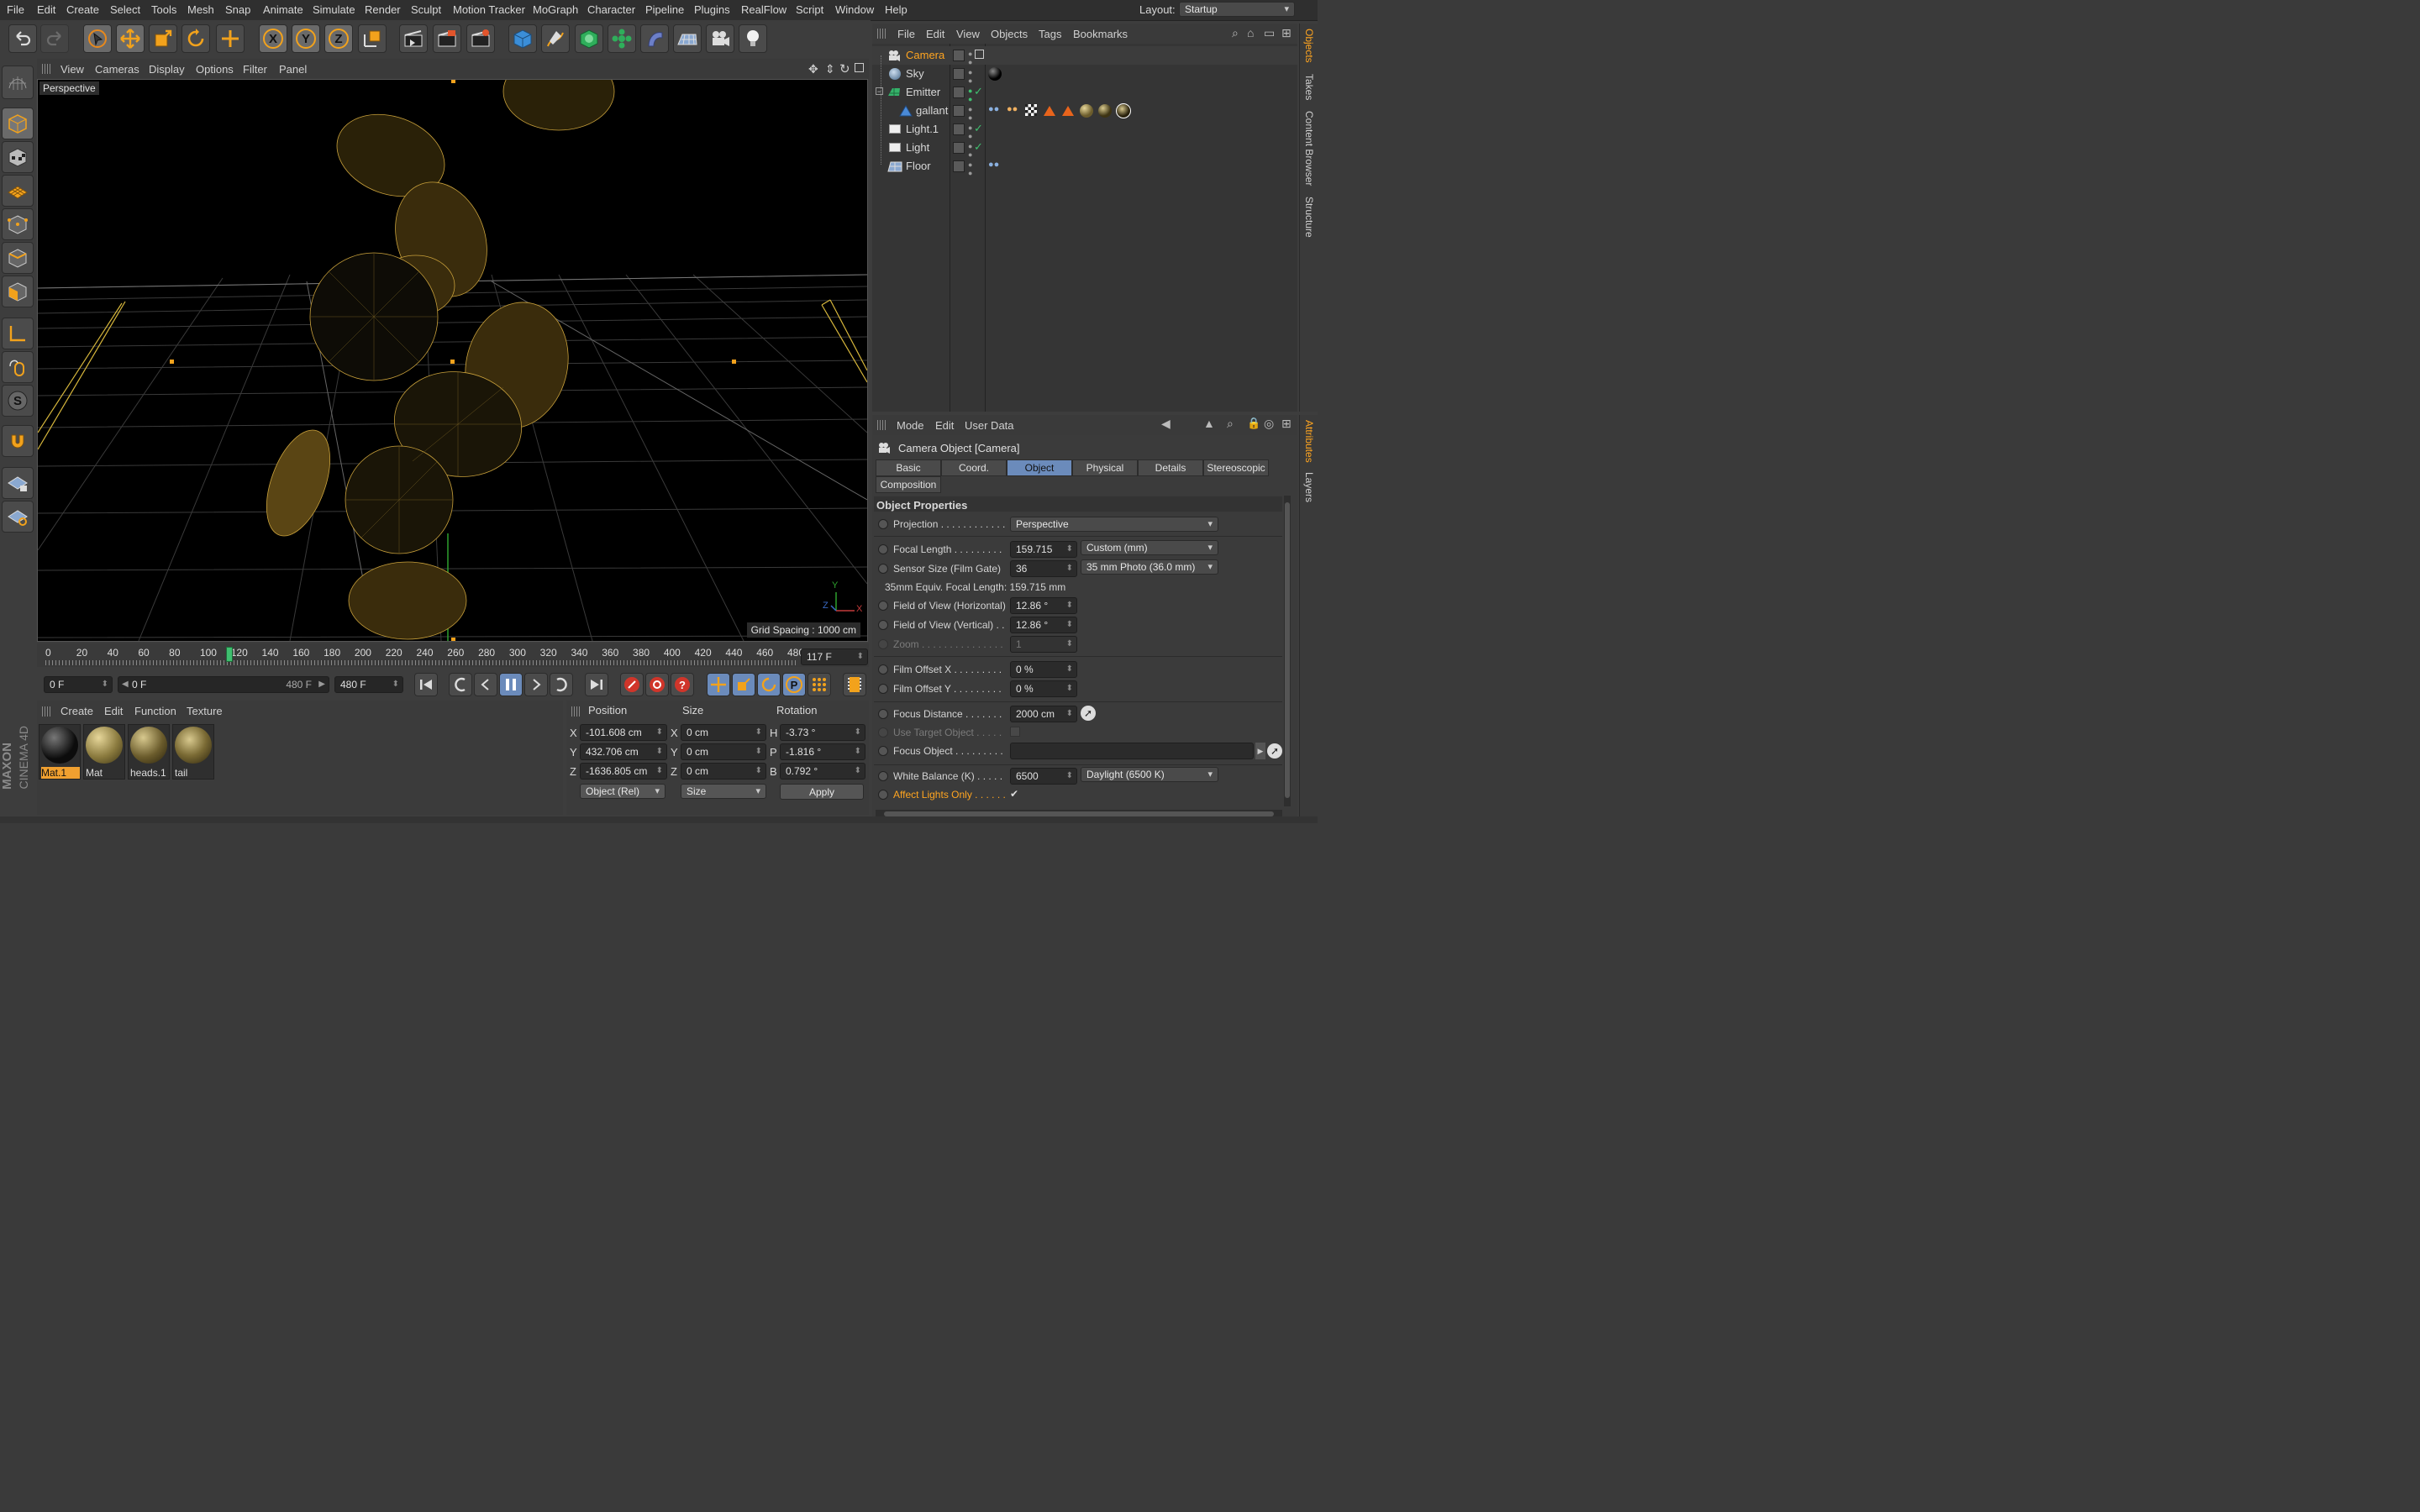 The image size is (2420, 1512). What do you see at coordinates (163, 9) in the screenshot?
I see `menu-tools: Tools` at bounding box center [163, 9].